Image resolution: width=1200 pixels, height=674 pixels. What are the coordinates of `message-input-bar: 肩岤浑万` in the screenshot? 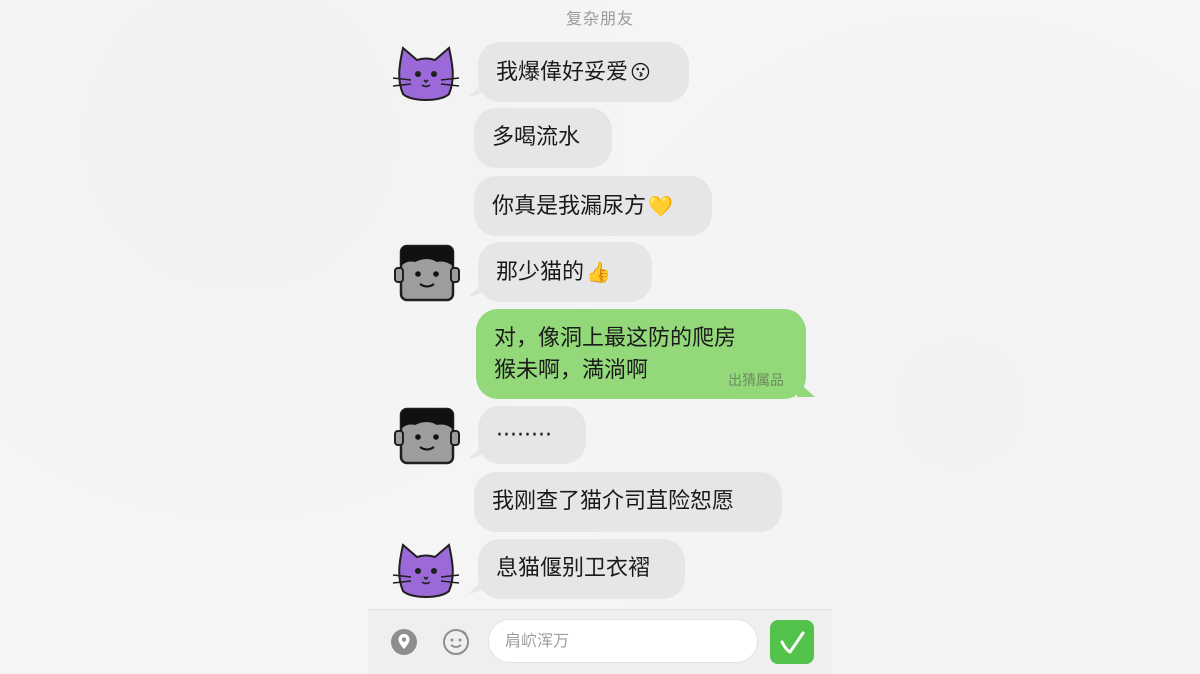 It's located at (600, 641).